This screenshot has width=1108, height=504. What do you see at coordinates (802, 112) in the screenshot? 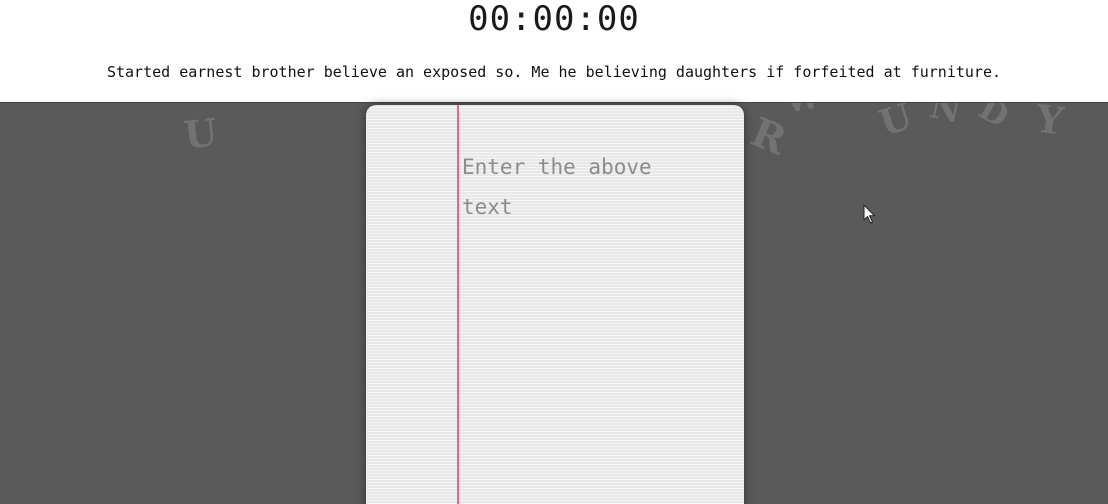
I see `decor-key-letter: W` at bounding box center [802, 112].